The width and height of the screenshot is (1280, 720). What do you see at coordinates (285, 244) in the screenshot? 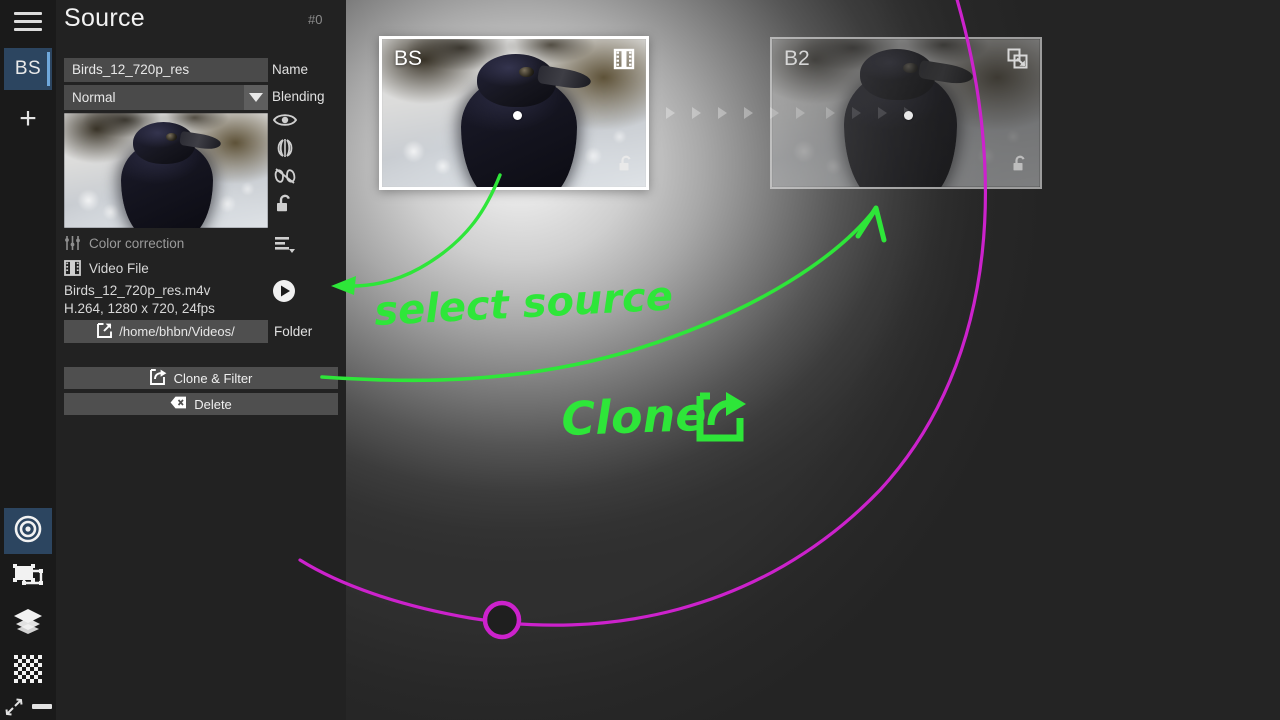
I see `list-menu-icon` at bounding box center [285, 244].